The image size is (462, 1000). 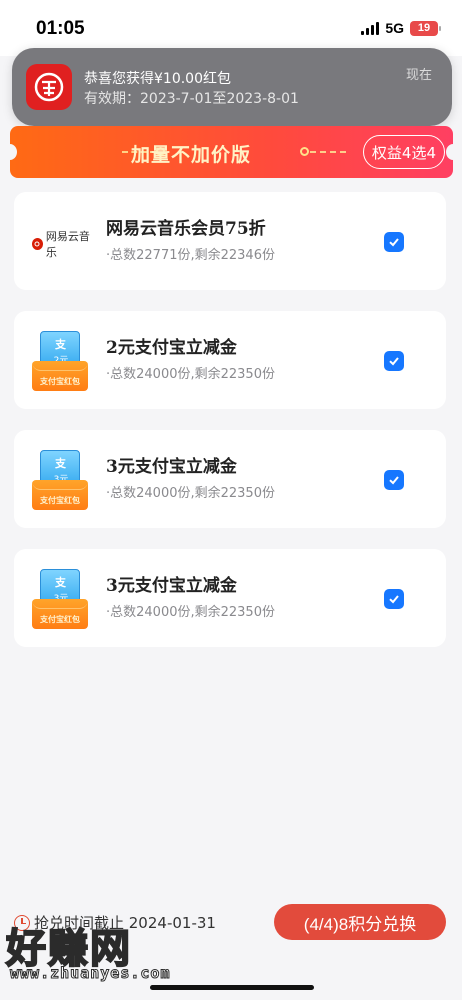 I want to click on redeem-deadline: 抢兑时间截止 2024-01-31, so click(x=115, y=922).